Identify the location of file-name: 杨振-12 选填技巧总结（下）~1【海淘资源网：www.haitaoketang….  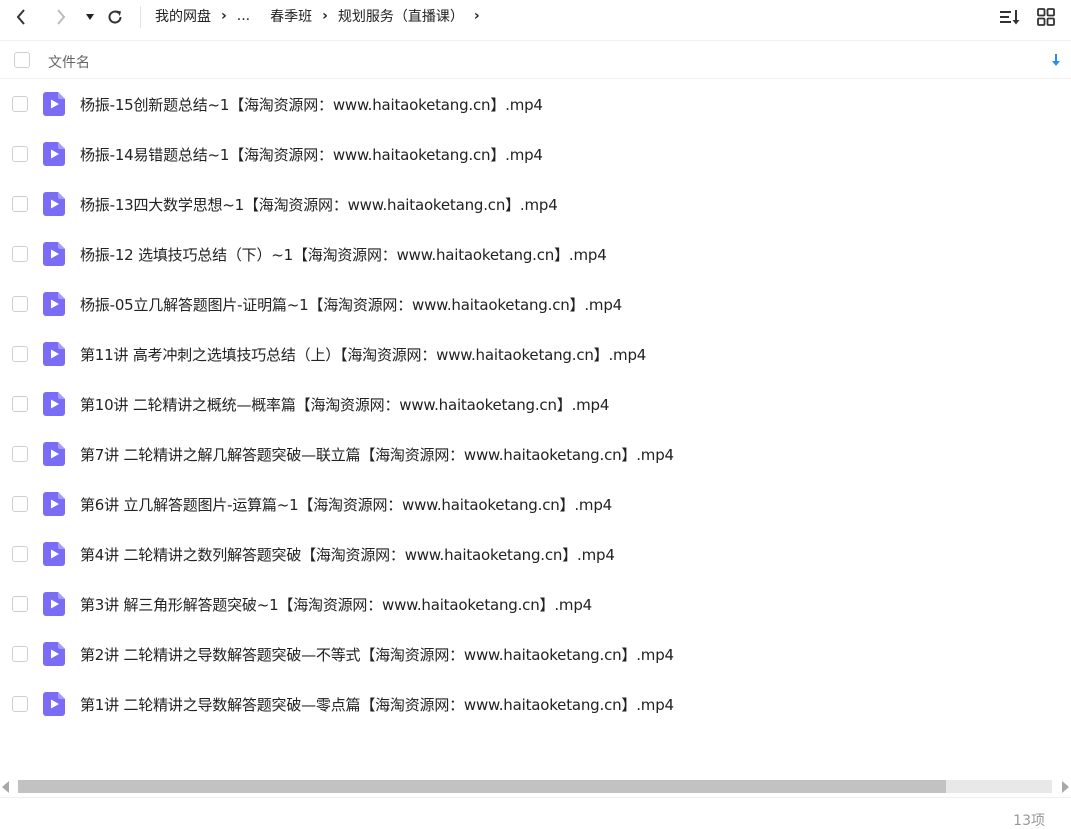
(343, 255).